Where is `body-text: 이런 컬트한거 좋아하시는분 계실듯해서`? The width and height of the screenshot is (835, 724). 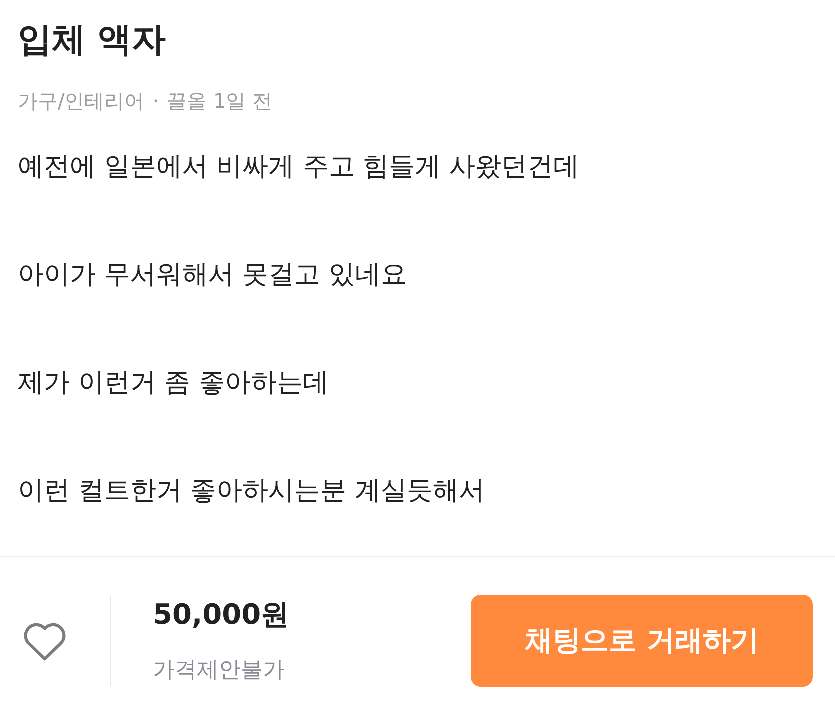 body-text: 이런 컬트한거 좋아하시는분 계실듯해서 is located at coordinates (252, 491).